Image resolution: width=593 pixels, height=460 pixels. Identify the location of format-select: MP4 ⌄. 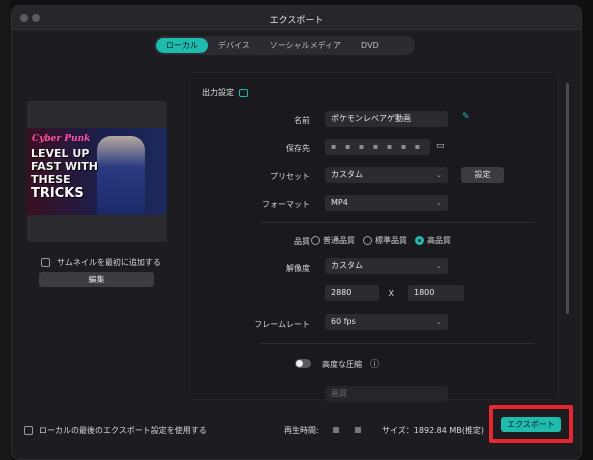
(386, 203).